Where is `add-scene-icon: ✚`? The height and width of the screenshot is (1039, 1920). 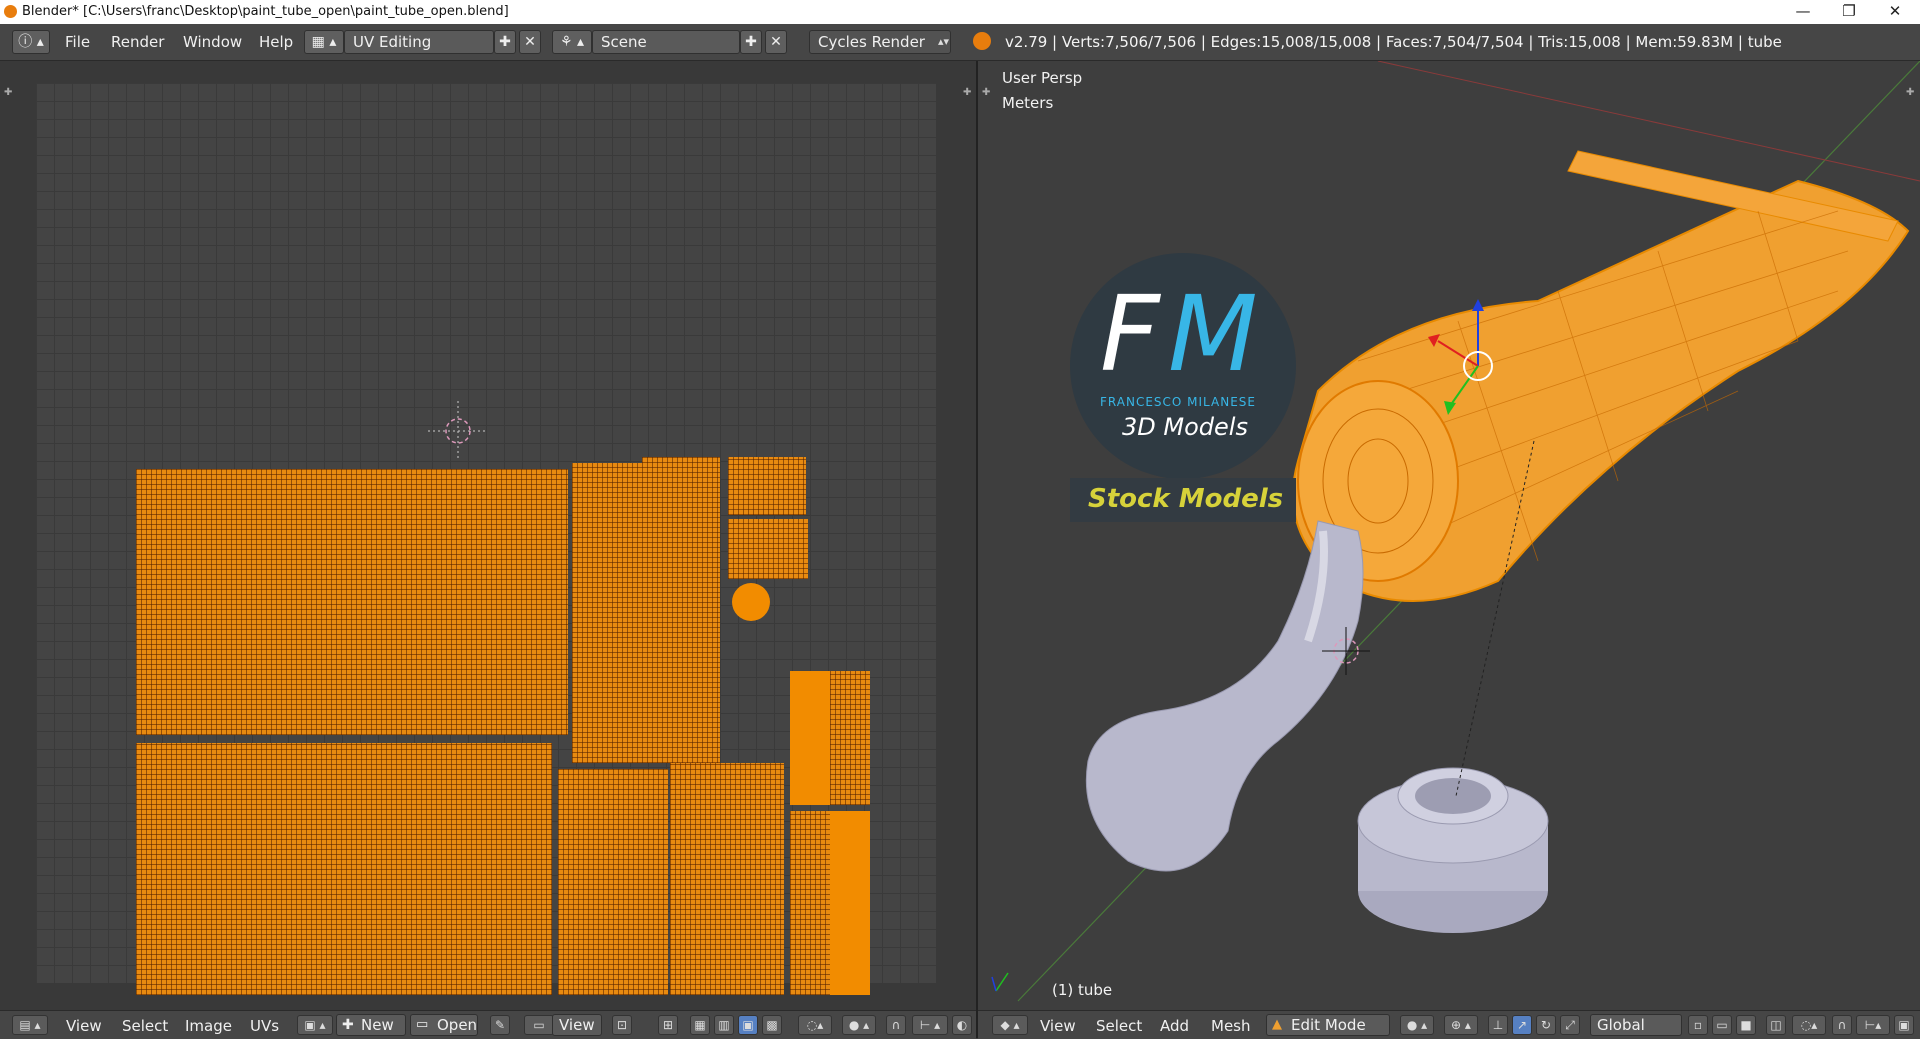 add-scene-icon: ✚ is located at coordinates (751, 42).